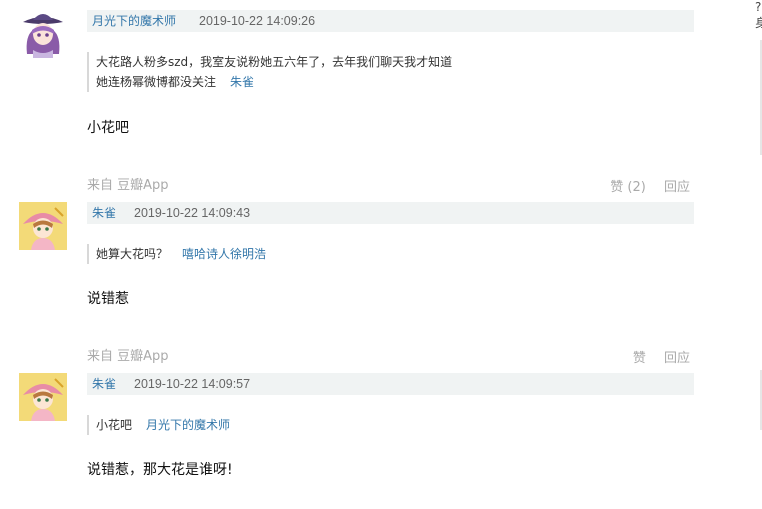 Image resolution: width=762 pixels, height=509 pixels. What do you see at coordinates (188, 425) in the screenshot?
I see `quote-author-link: 月光下的魔术师` at bounding box center [188, 425].